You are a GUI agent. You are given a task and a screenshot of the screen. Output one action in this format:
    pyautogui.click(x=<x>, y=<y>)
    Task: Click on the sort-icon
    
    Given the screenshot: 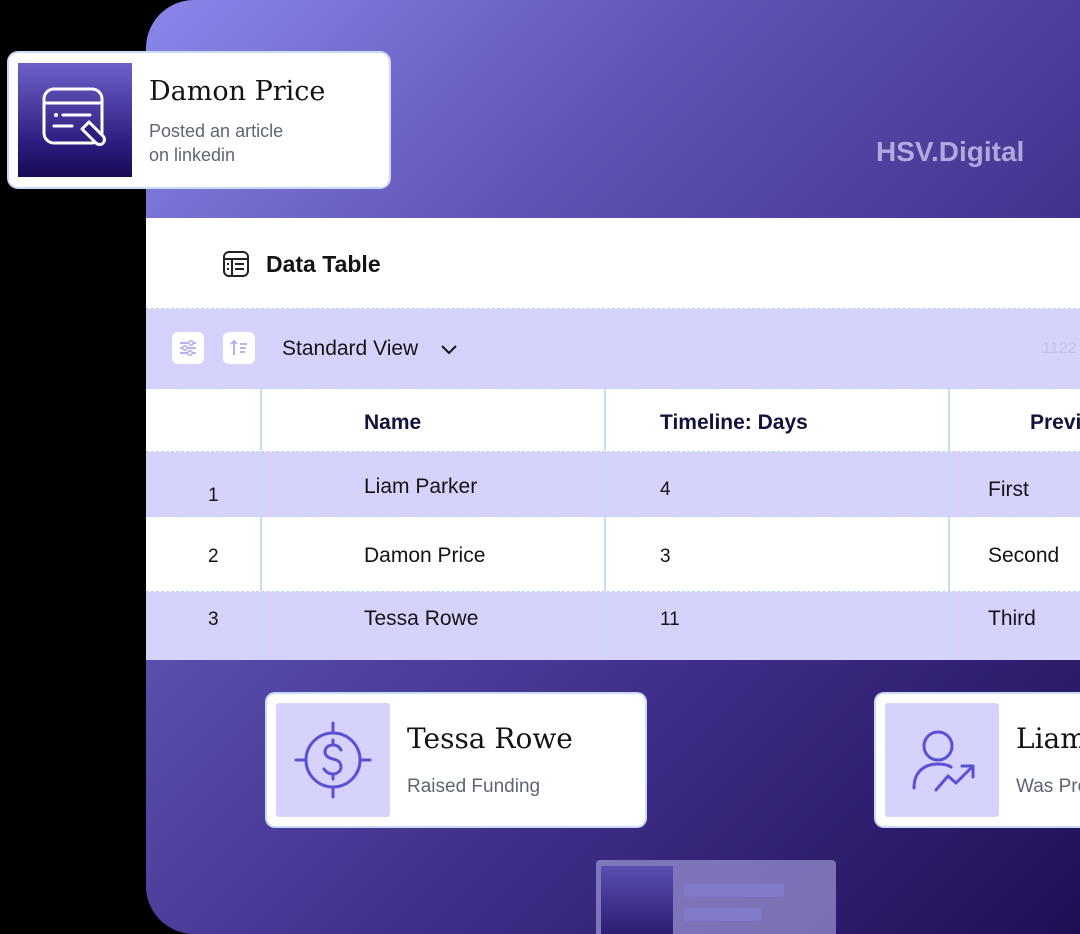 What is the action you would take?
    pyautogui.click(x=238, y=347)
    